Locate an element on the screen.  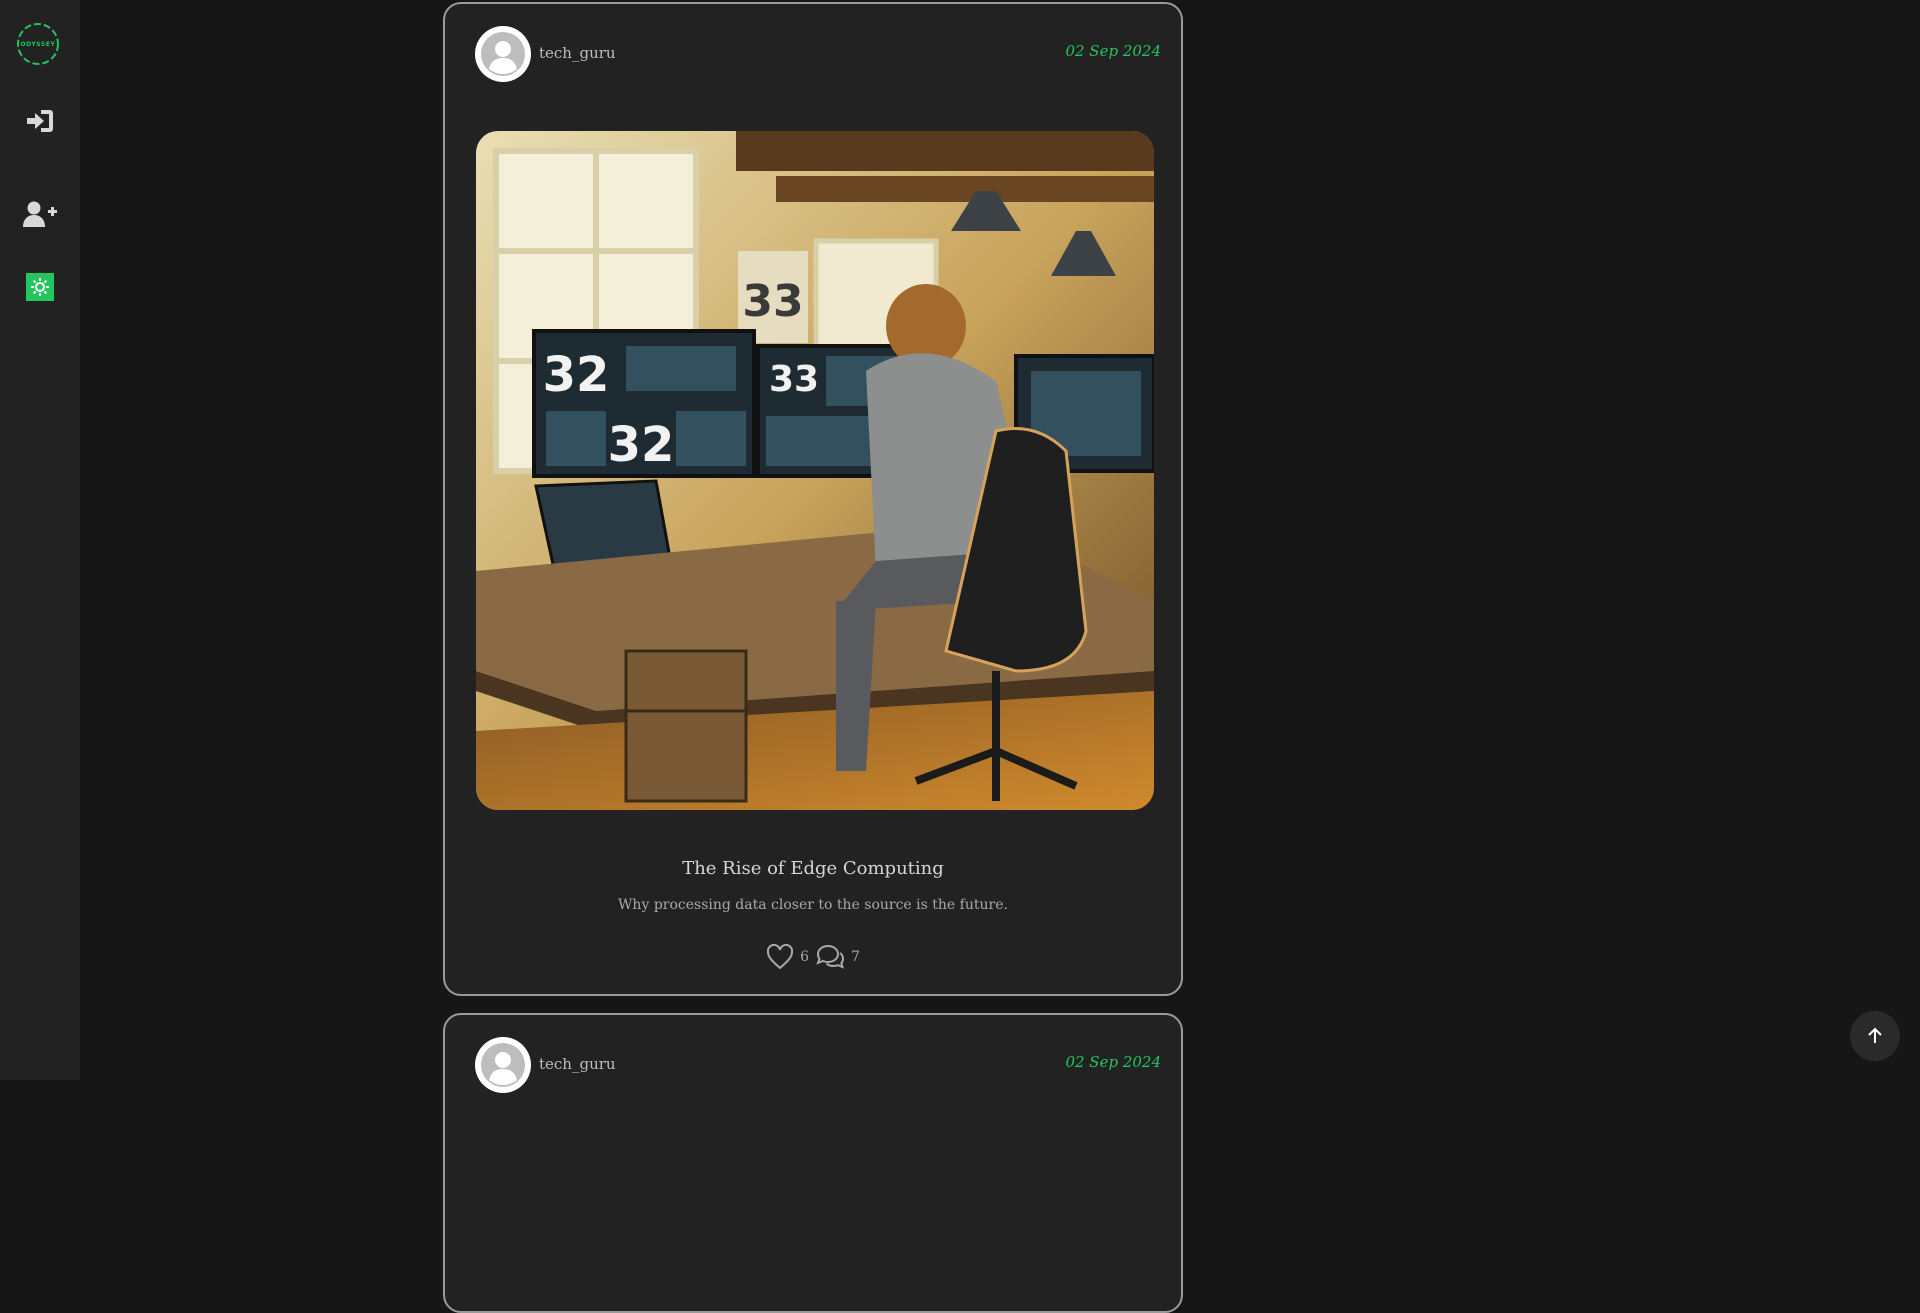
screen-number-1: 32 is located at coordinates (576, 375).